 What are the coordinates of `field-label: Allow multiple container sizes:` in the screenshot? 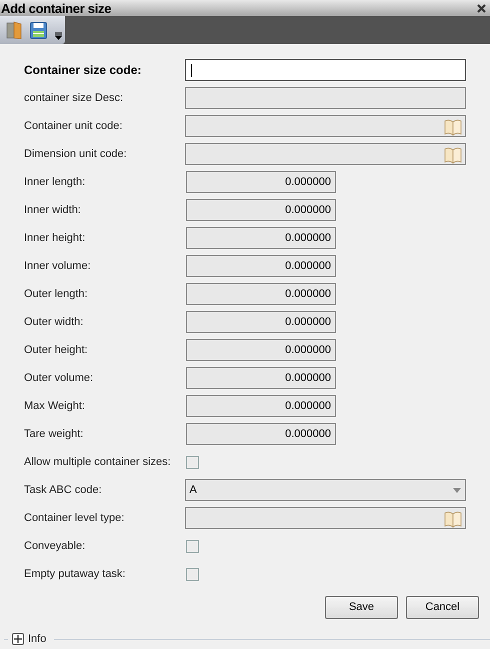 It's located at (98, 462).